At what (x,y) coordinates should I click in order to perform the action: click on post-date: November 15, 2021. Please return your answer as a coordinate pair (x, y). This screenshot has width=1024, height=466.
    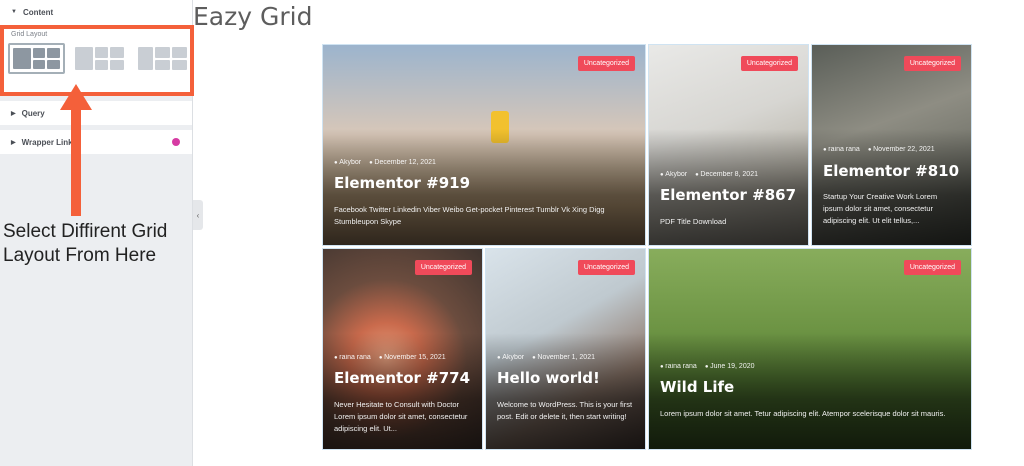
    Looking at the image, I should click on (412, 357).